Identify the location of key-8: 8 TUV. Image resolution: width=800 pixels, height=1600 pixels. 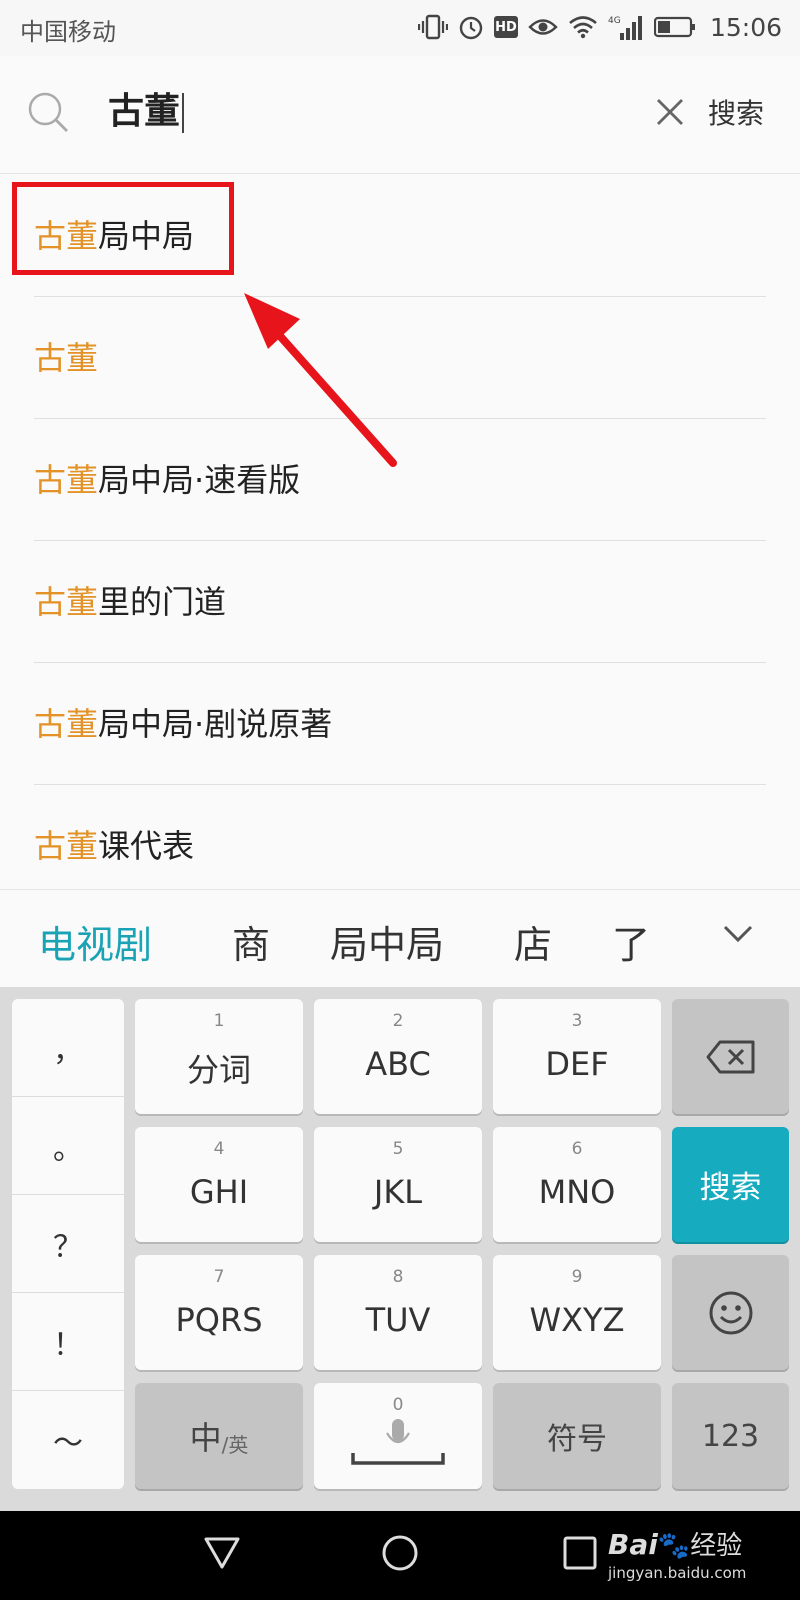
(398, 1312).